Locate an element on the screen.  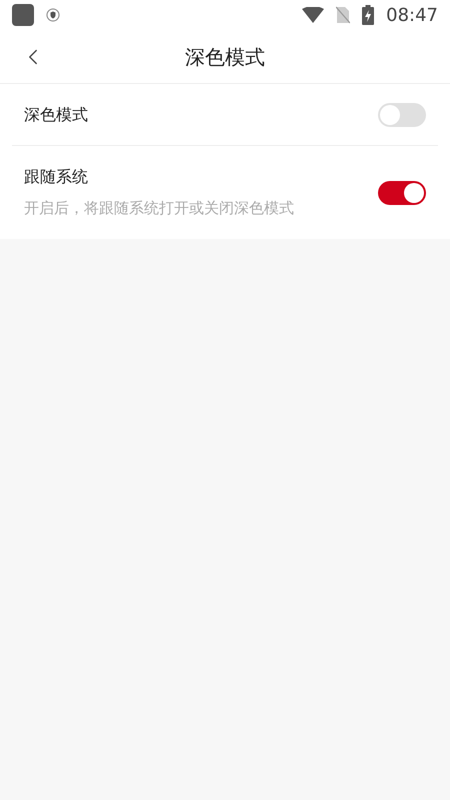
page-title: 深色模式 is located at coordinates (225, 57).